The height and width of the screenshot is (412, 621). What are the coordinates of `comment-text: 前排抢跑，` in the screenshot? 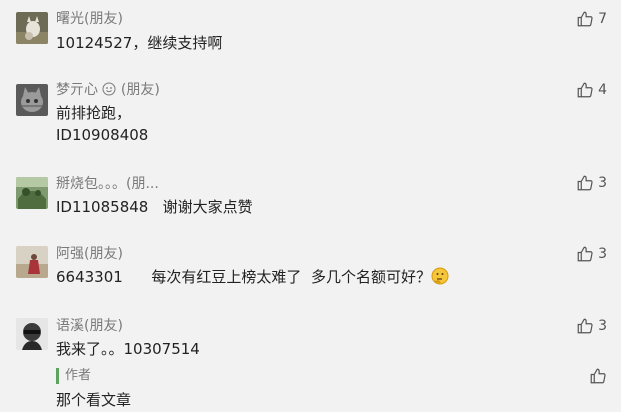 It's located at (94, 113).